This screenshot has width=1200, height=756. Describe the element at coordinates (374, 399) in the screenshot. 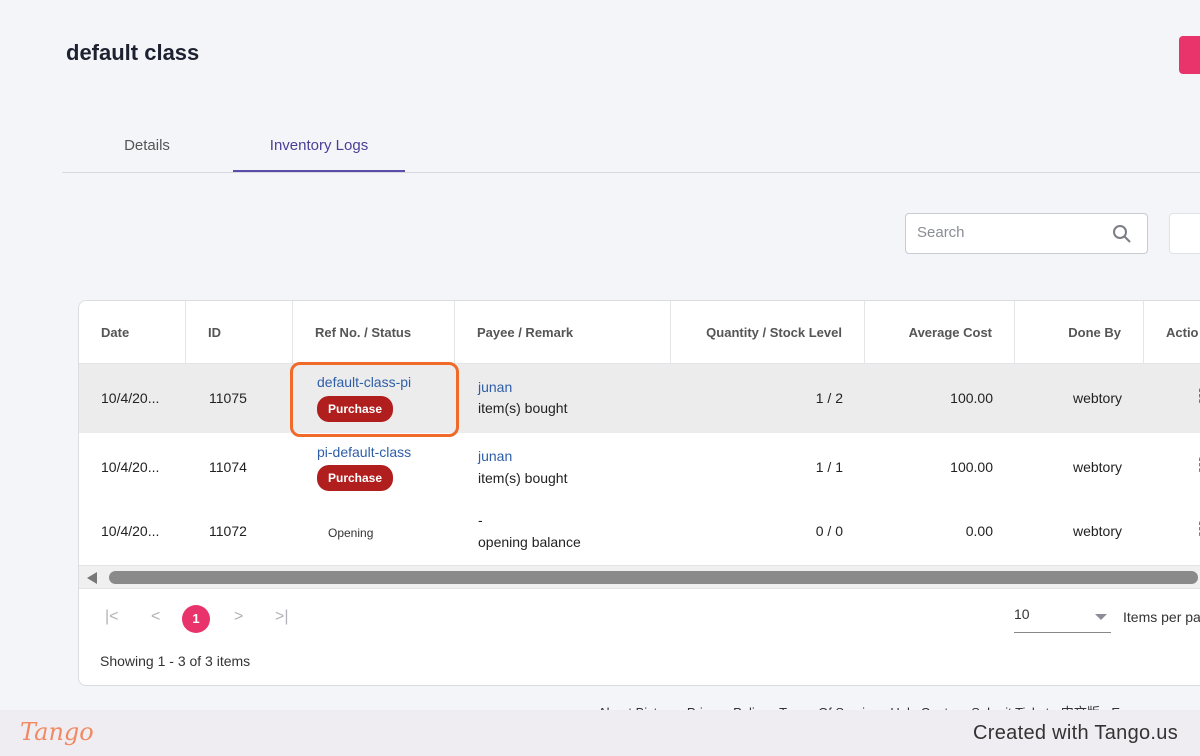

I see `tutorial-highlight` at that location.